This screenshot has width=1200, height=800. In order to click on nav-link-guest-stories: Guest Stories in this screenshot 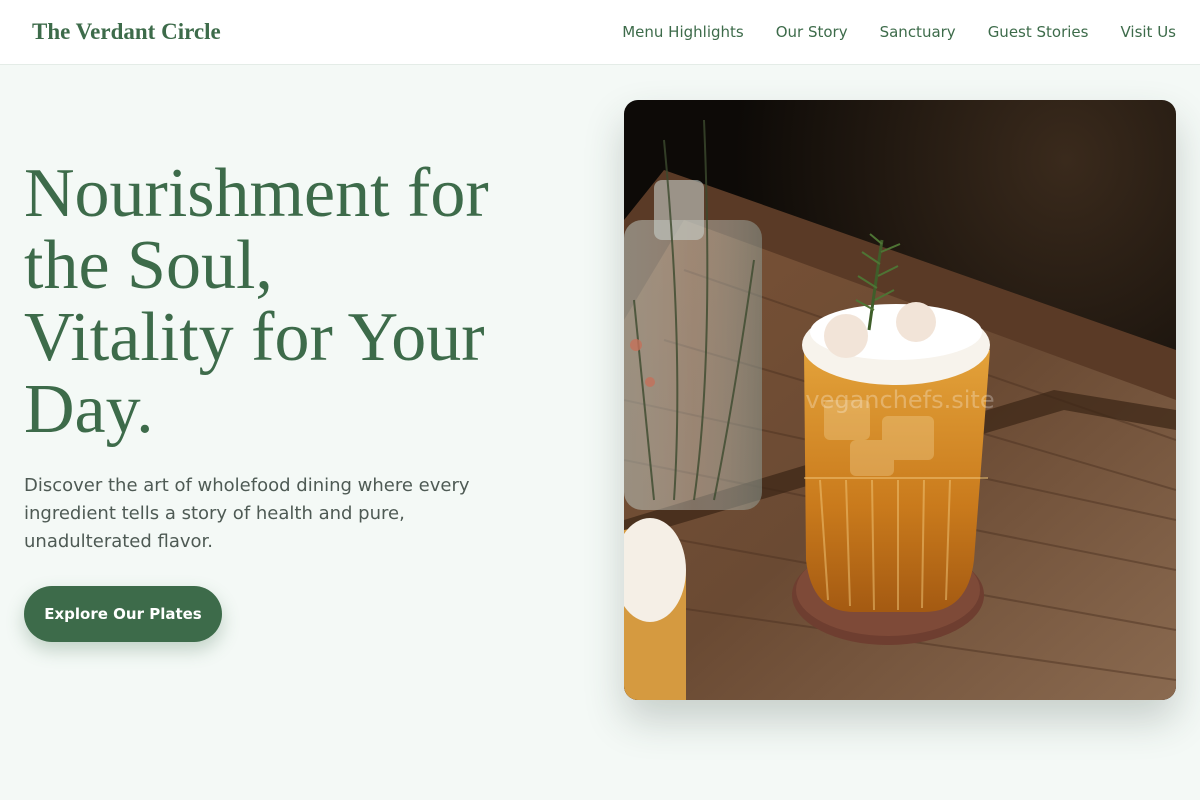, I will do `click(1038, 32)`.